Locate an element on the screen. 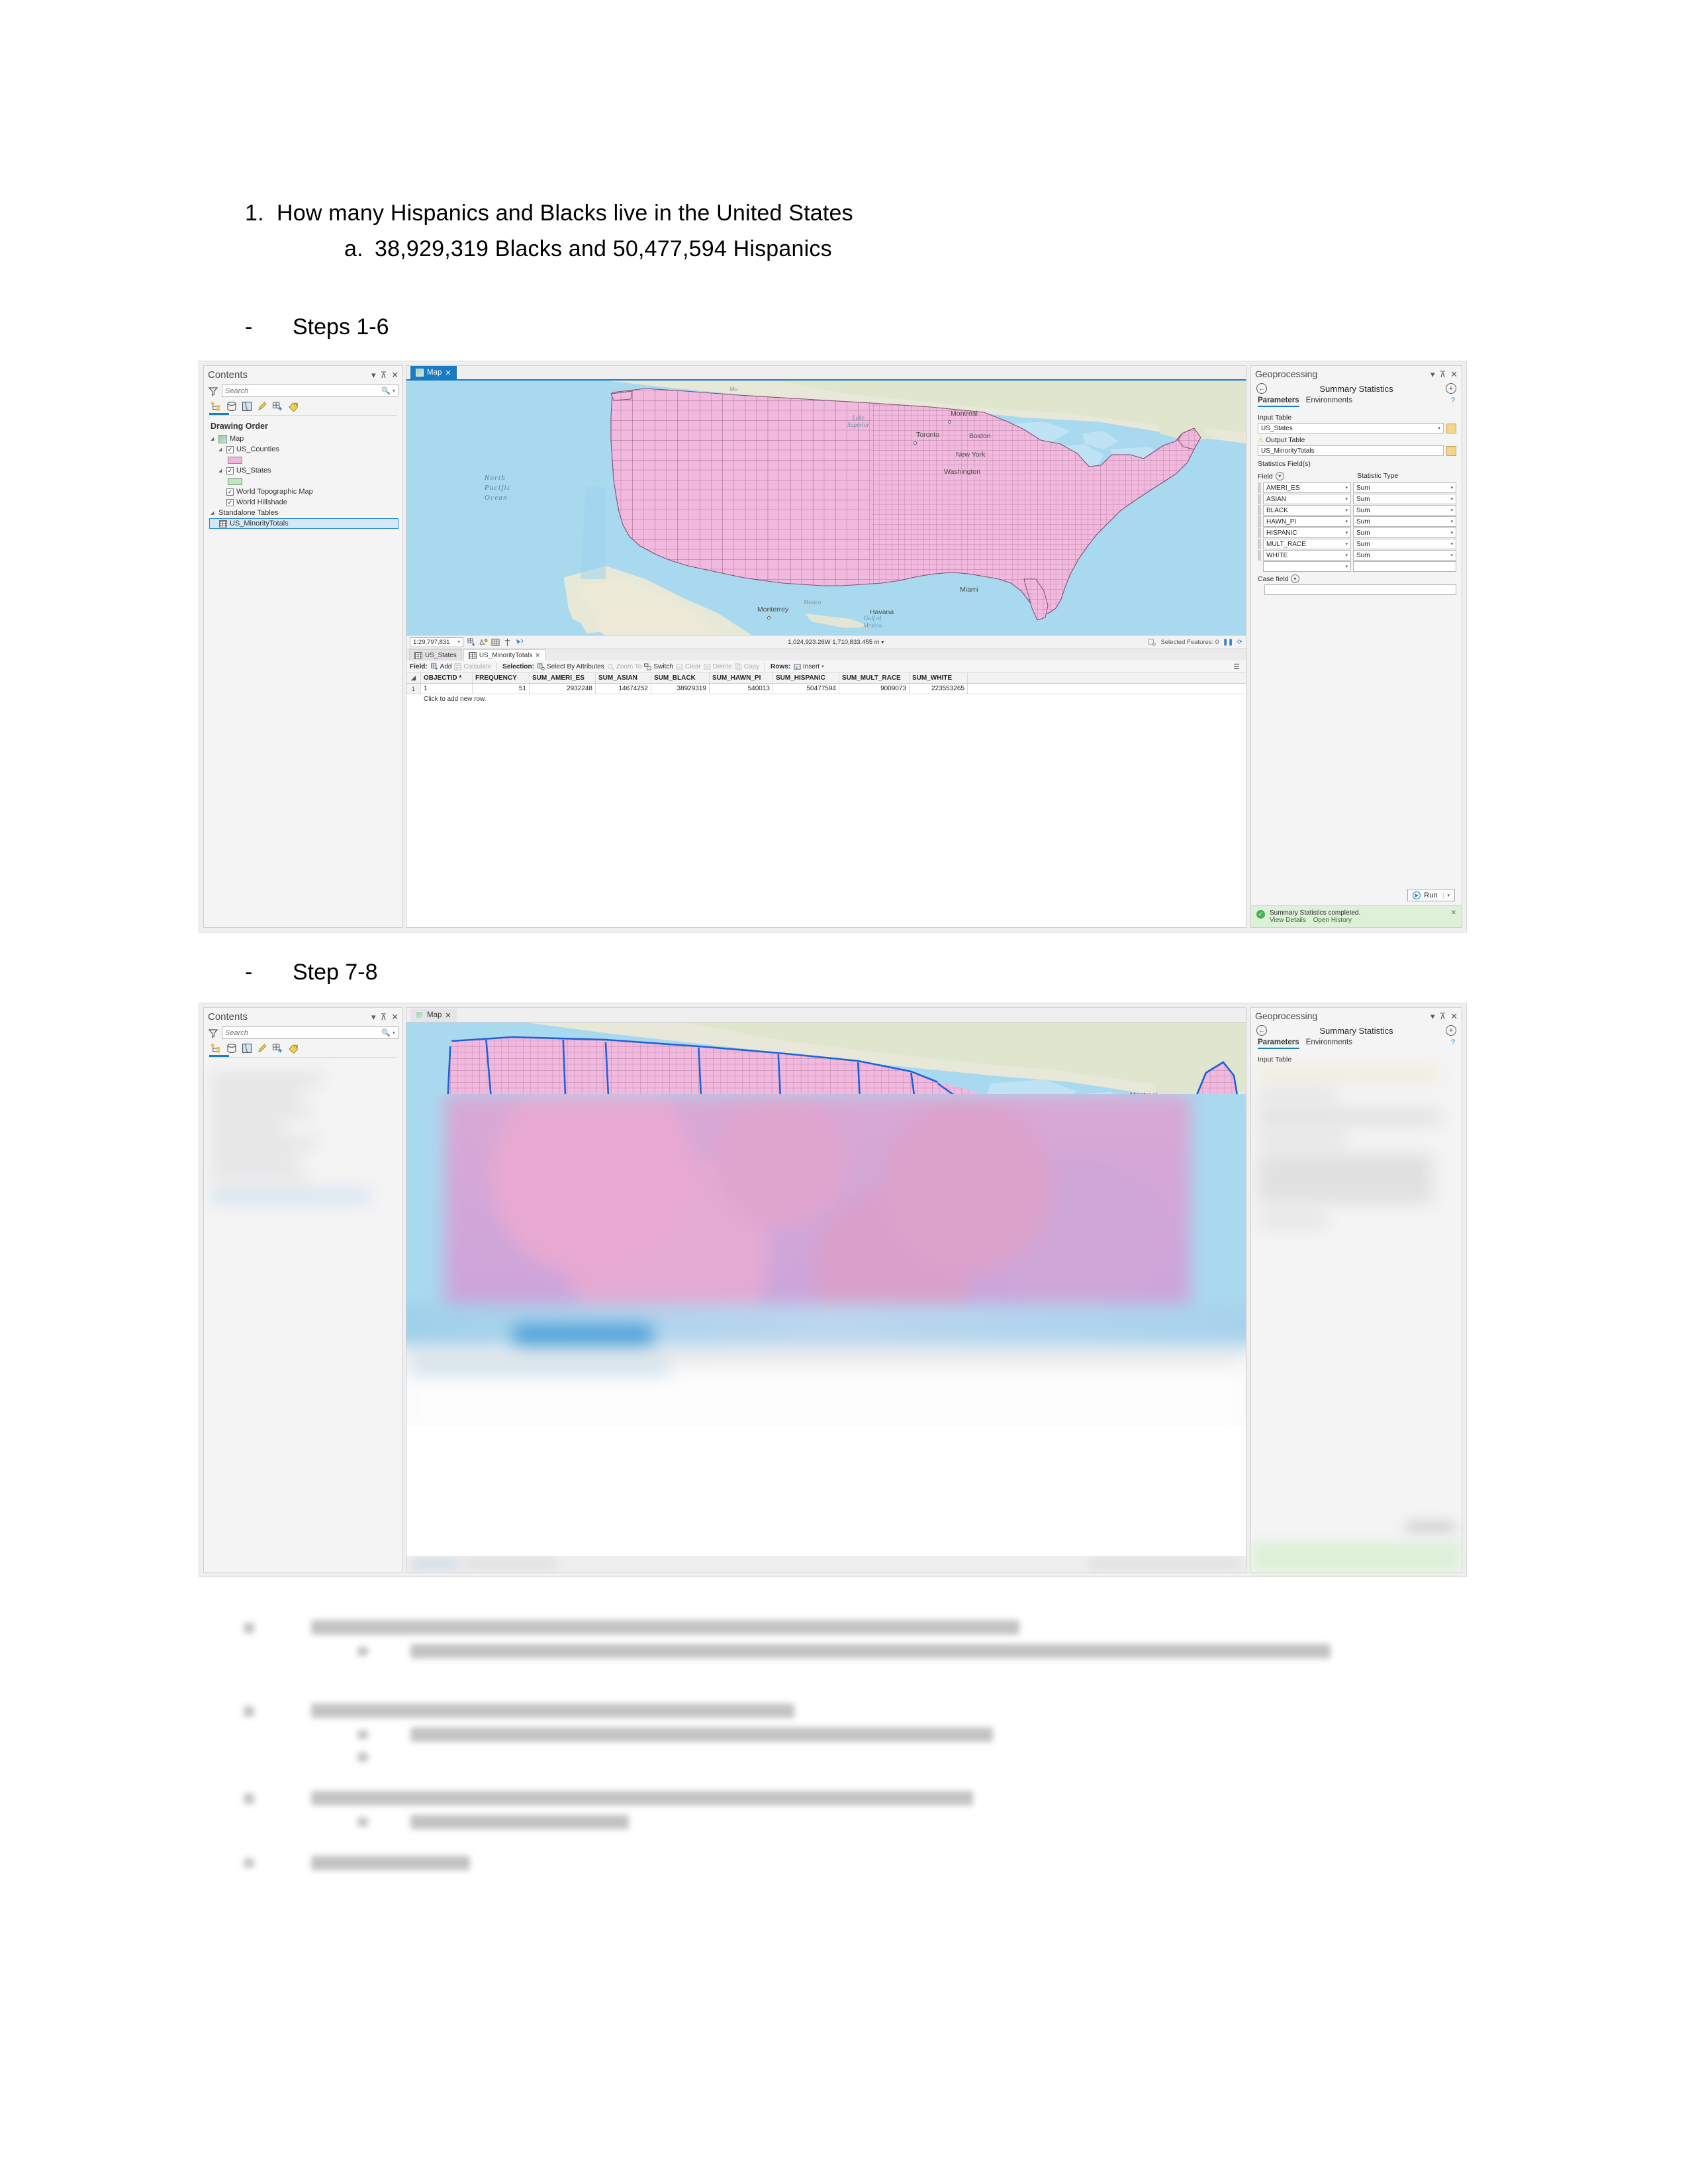 The height and width of the screenshot is (2184, 1688). cell-sum-asian: 14674252 is located at coordinates (623, 689).